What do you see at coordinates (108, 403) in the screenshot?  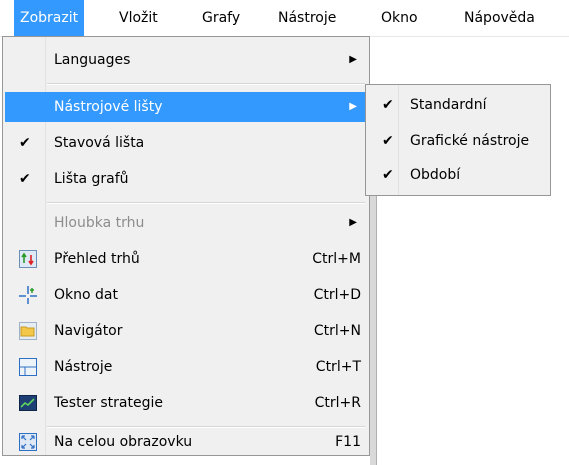 I see `menu-item-label: Tester strategie` at bounding box center [108, 403].